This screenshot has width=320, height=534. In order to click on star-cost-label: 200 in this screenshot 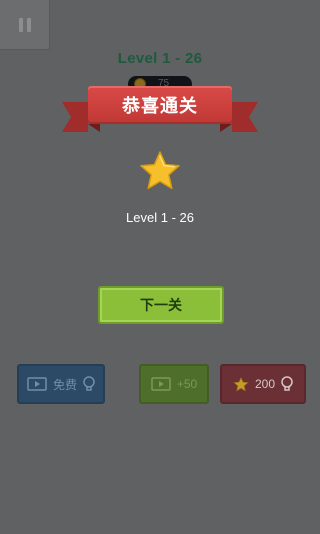, I will do `click(265, 384)`.